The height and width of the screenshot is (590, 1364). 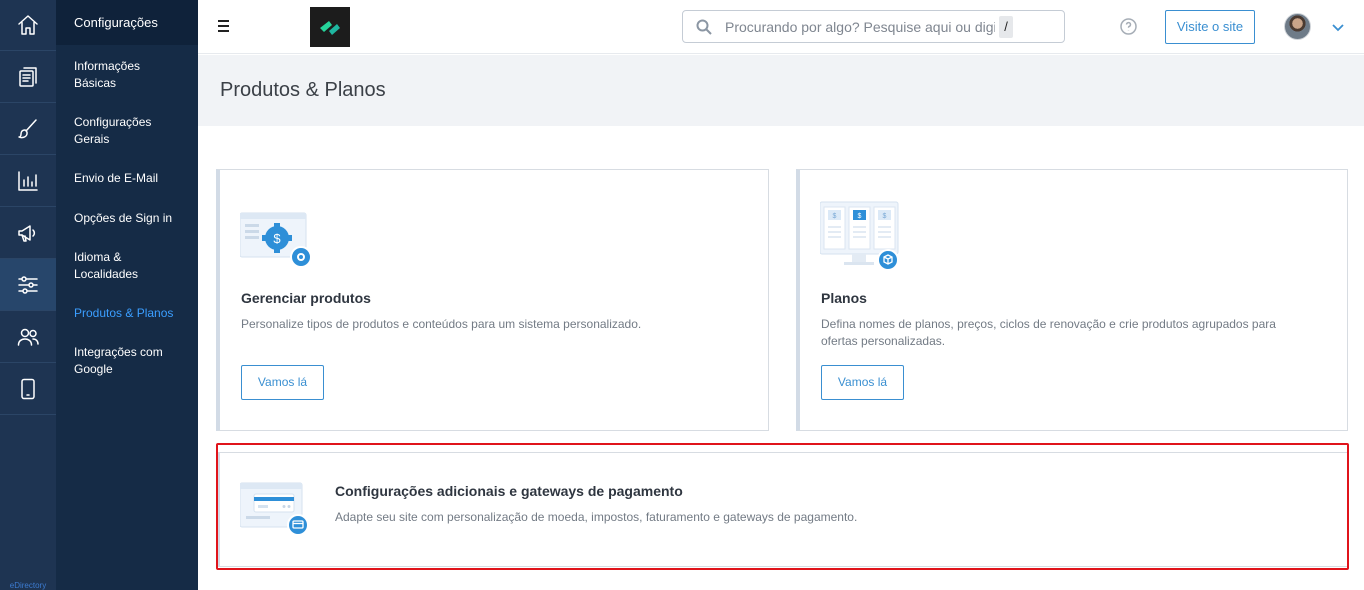 I want to click on rail-design, so click(x=28, y=129).